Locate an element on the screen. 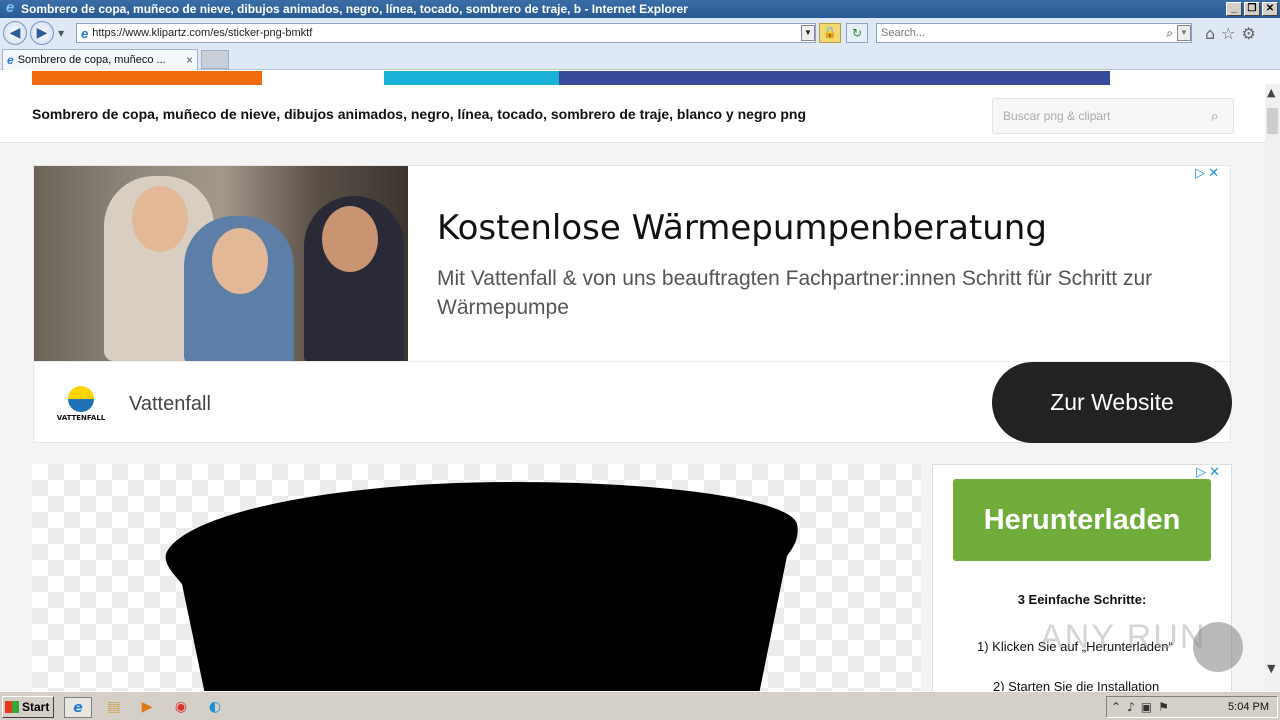  ad-headline: Kostenlose Wärmepumpenberatung is located at coordinates (742, 228).